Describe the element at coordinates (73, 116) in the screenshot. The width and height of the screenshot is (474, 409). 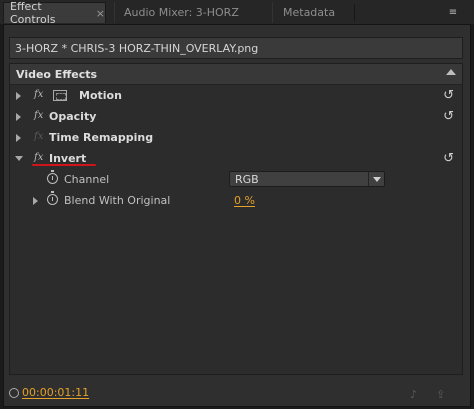
I see `effect-name: Opacity` at that location.